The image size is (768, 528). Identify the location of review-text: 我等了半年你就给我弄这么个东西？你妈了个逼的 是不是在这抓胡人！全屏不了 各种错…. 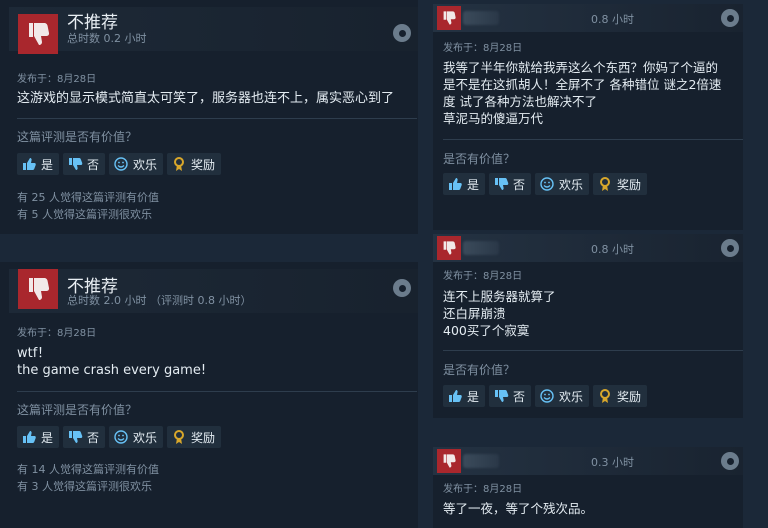
(582, 93).